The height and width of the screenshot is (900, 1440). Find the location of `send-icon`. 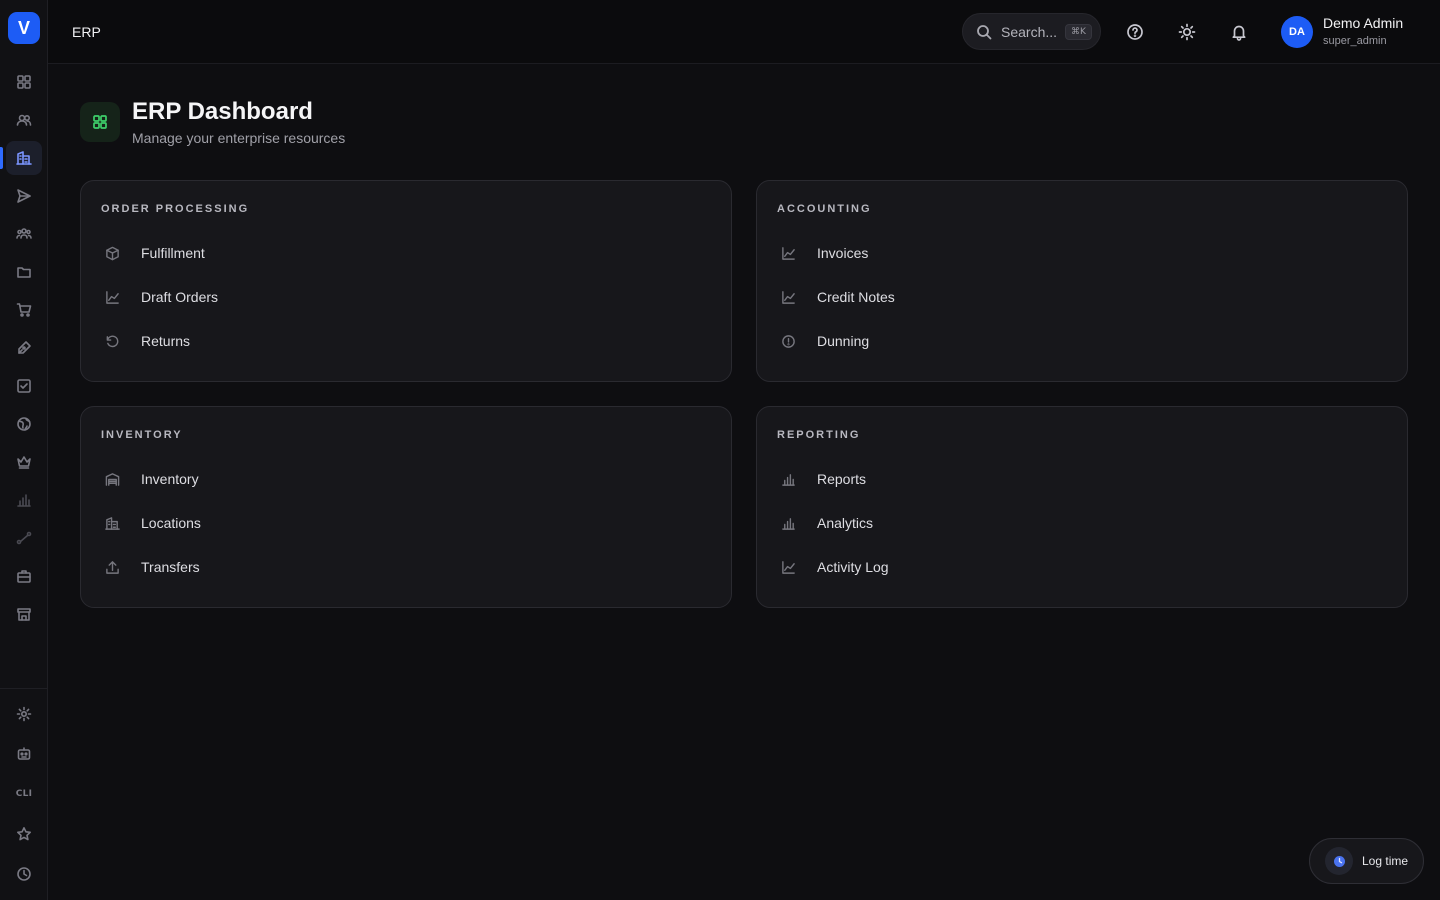

send-icon is located at coordinates (24, 196).